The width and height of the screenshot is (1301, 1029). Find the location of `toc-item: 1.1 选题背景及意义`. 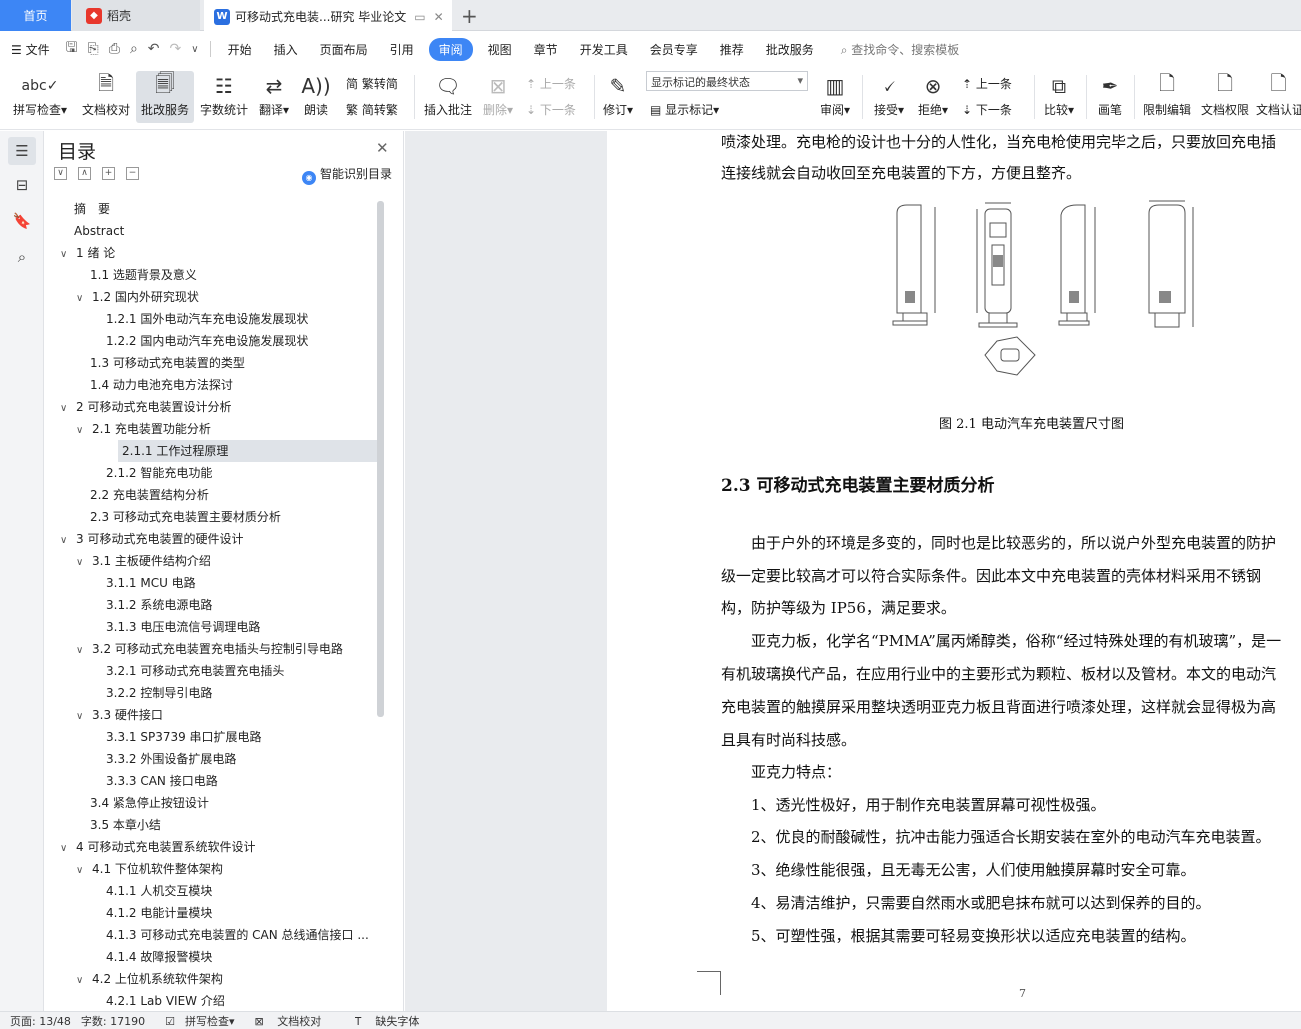

toc-item: 1.1 选题背景及意义 is located at coordinates (143, 275).